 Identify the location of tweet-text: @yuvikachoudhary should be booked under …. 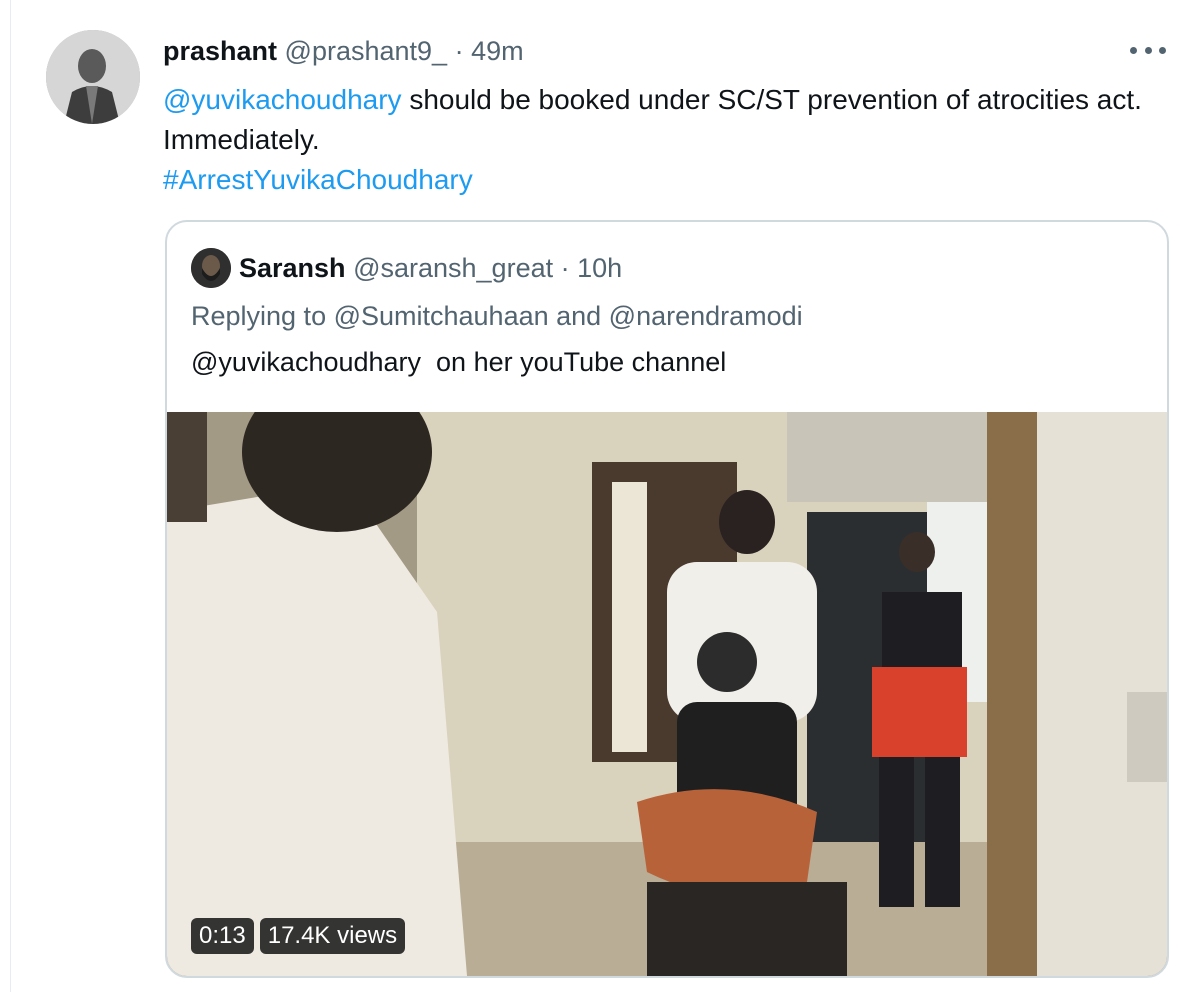
(653, 140).